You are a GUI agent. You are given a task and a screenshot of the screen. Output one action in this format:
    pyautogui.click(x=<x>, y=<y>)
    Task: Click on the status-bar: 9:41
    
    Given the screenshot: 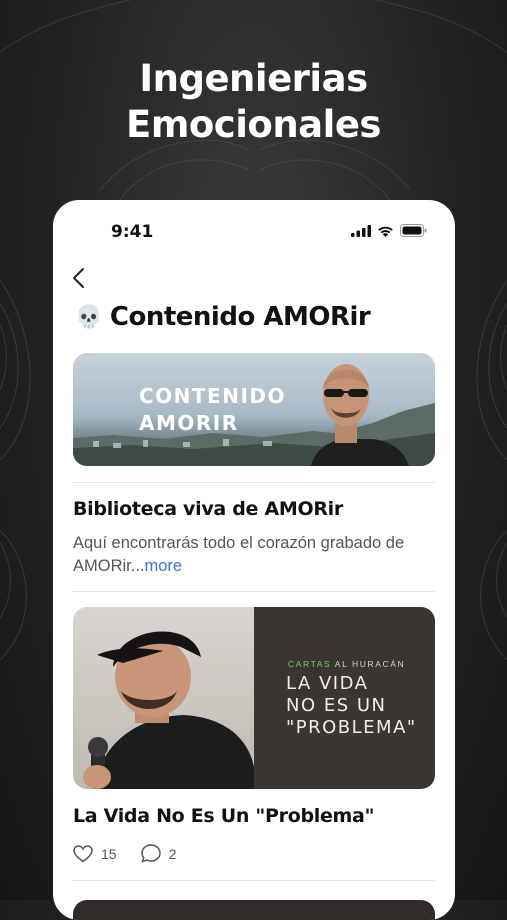 What is the action you would take?
    pyautogui.click(x=254, y=229)
    